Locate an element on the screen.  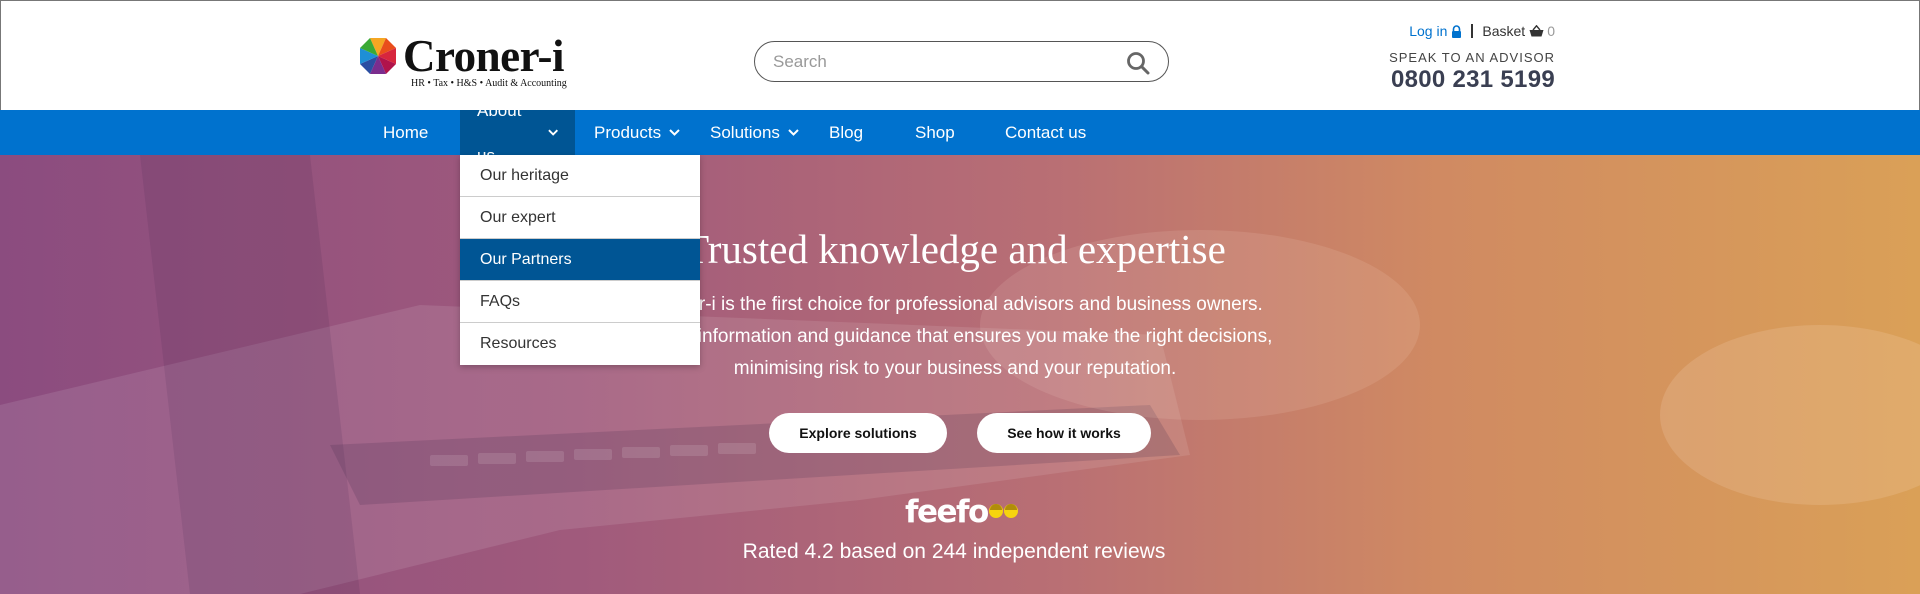
nav-products-label: Products is located at coordinates (628, 132).